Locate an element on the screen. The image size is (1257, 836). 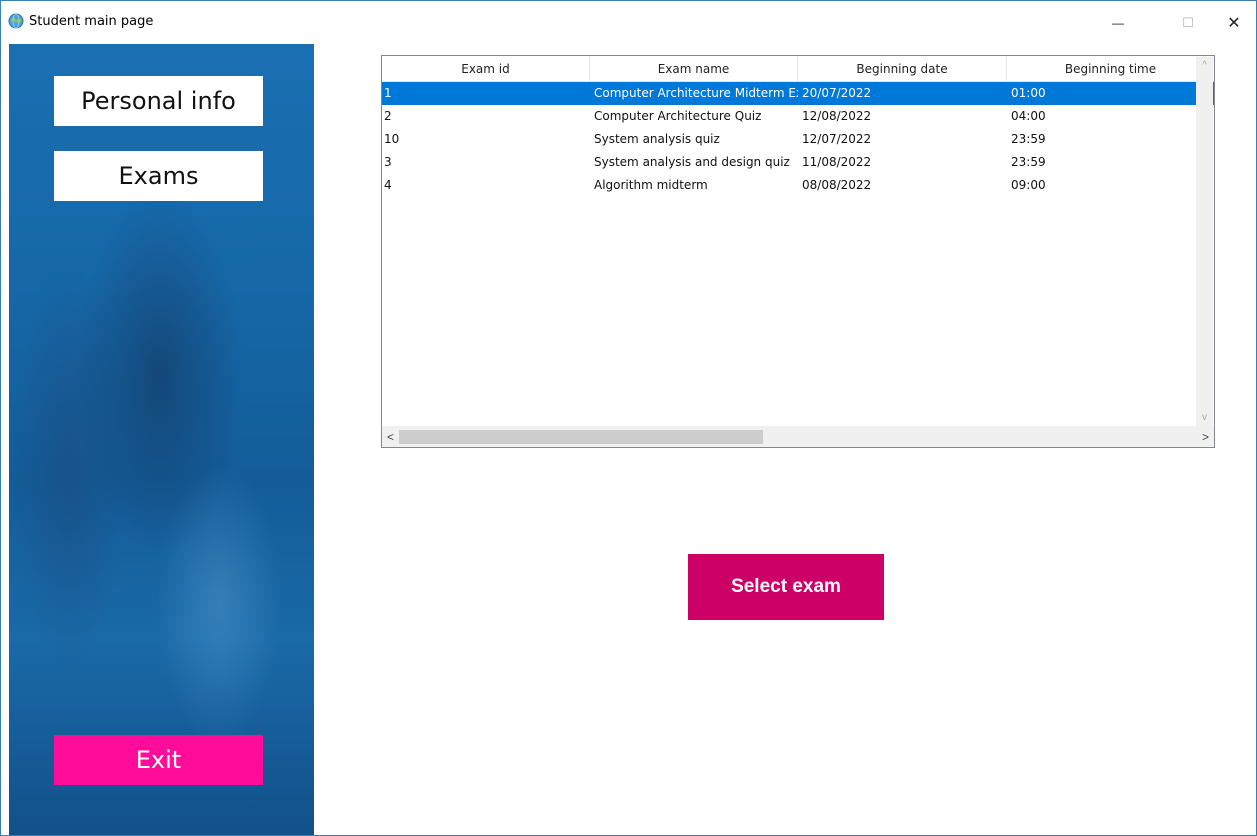
cell-exam-name: System analysis quiz is located at coordinates (657, 139).